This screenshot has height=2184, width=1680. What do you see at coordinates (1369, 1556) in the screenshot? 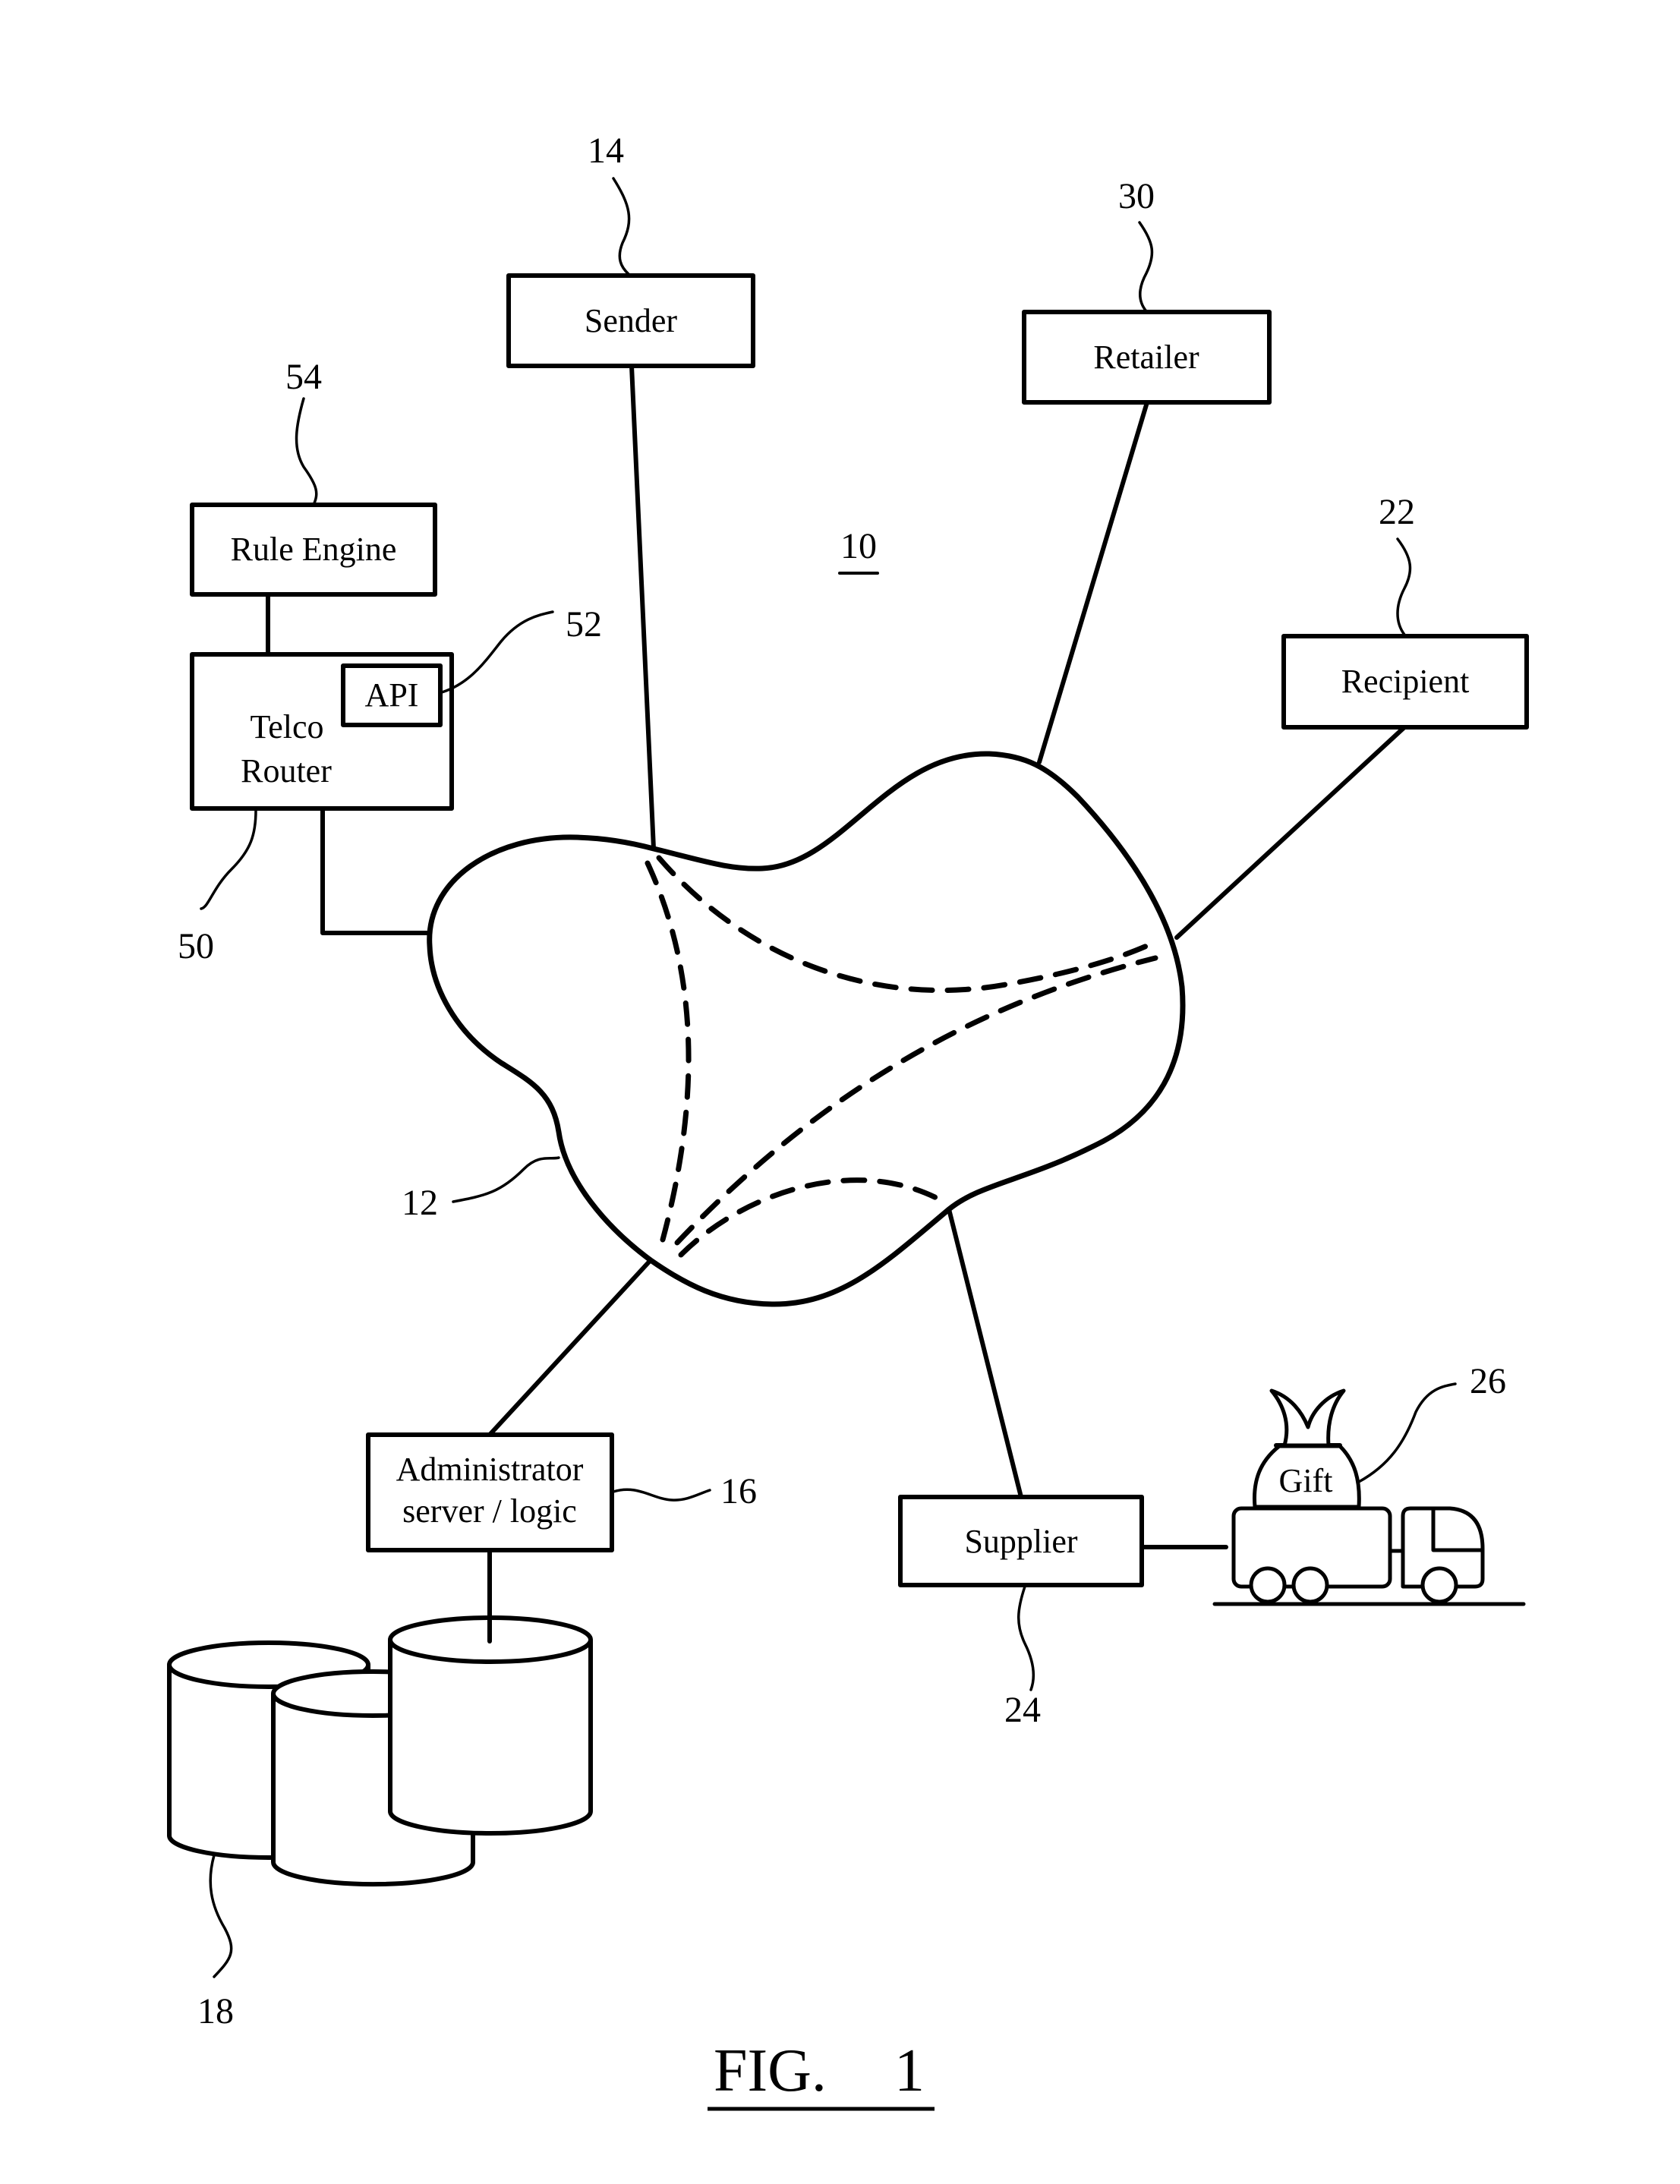
I see `delivery-truck-icon` at bounding box center [1369, 1556].